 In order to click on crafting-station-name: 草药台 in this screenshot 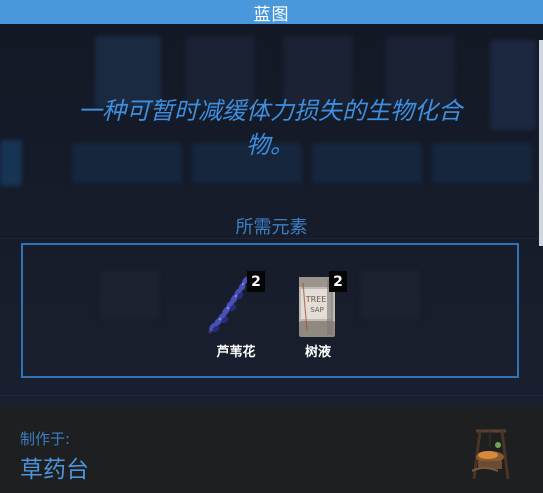, I will do `click(54, 470)`.